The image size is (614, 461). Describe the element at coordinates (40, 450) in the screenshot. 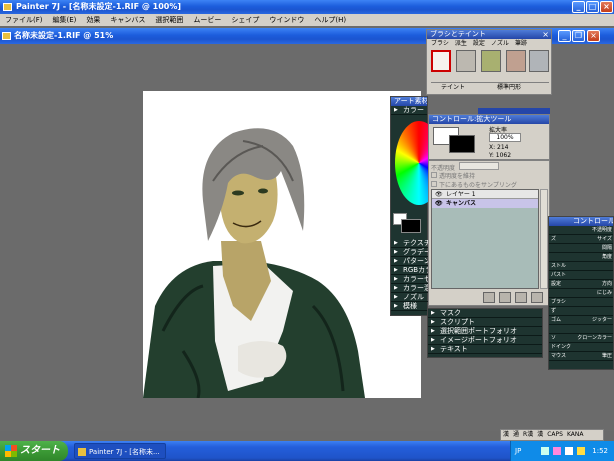

I see `start-label: スタート` at that location.